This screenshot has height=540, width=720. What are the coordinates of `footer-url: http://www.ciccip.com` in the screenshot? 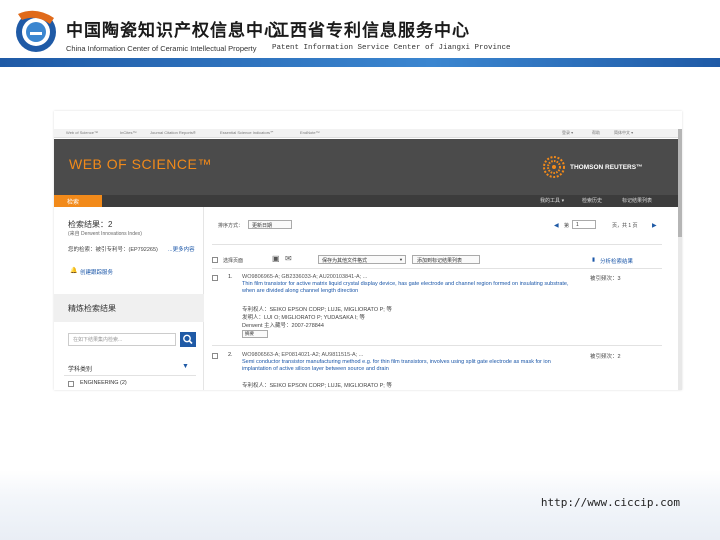 It's located at (610, 502).